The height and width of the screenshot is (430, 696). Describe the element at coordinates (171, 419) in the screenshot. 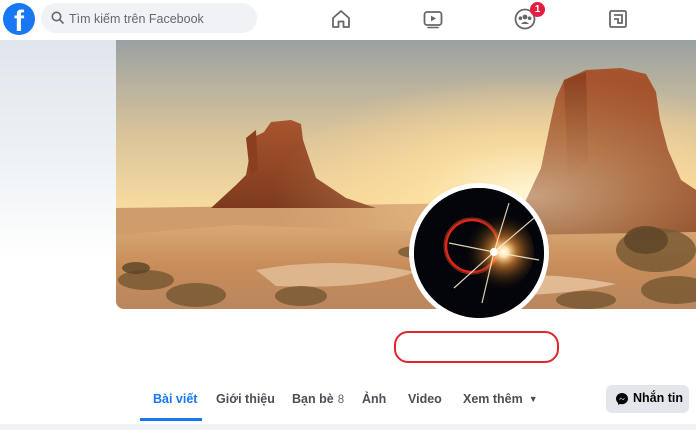

I see `active-tab-indicator` at that location.